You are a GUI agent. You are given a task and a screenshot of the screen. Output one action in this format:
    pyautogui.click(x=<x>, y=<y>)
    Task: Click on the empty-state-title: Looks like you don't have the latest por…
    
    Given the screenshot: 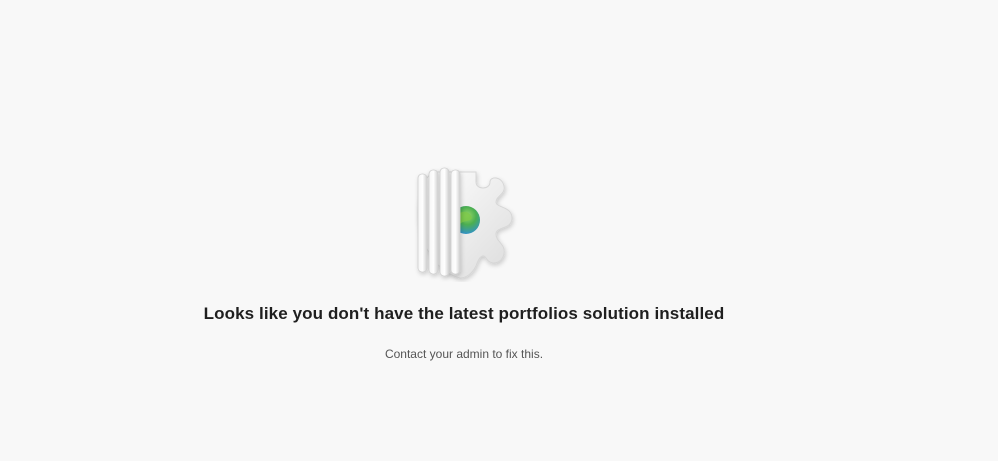 What is the action you would take?
    pyautogui.click(x=464, y=313)
    